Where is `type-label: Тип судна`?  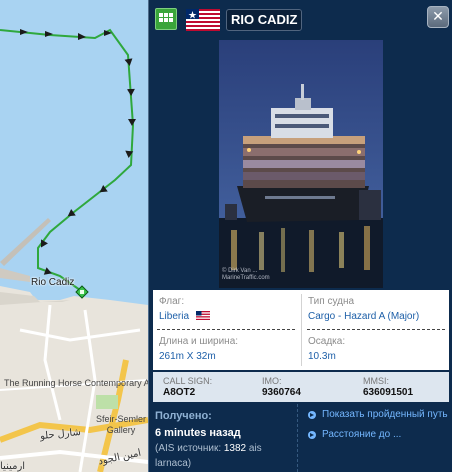 type-label: Тип судна is located at coordinates (331, 301).